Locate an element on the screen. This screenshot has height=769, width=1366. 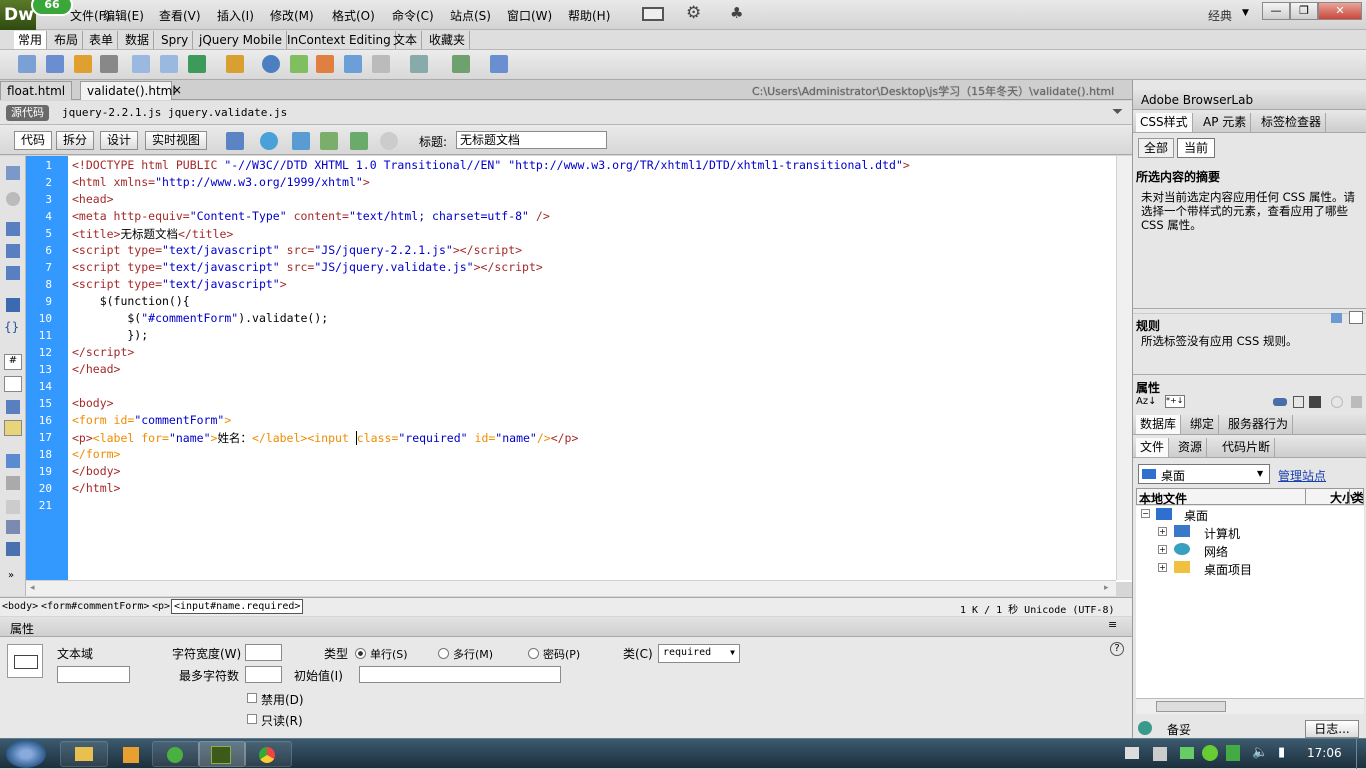
notification-badge: 66 is located at coordinates (52, 8).